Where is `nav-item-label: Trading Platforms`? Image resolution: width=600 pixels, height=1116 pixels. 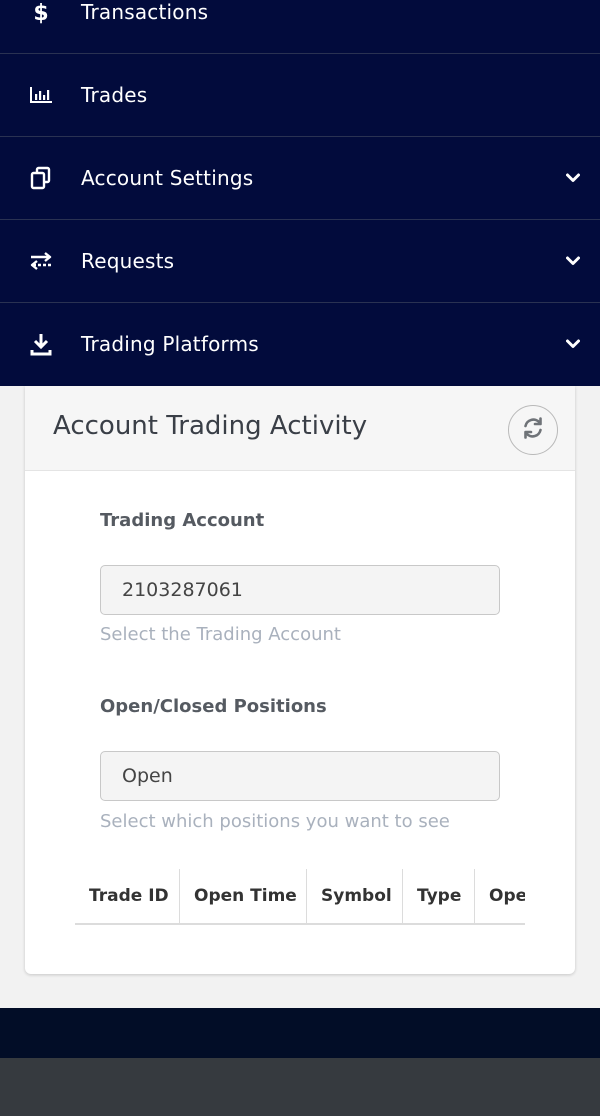
nav-item-label: Trading Platforms is located at coordinates (170, 344).